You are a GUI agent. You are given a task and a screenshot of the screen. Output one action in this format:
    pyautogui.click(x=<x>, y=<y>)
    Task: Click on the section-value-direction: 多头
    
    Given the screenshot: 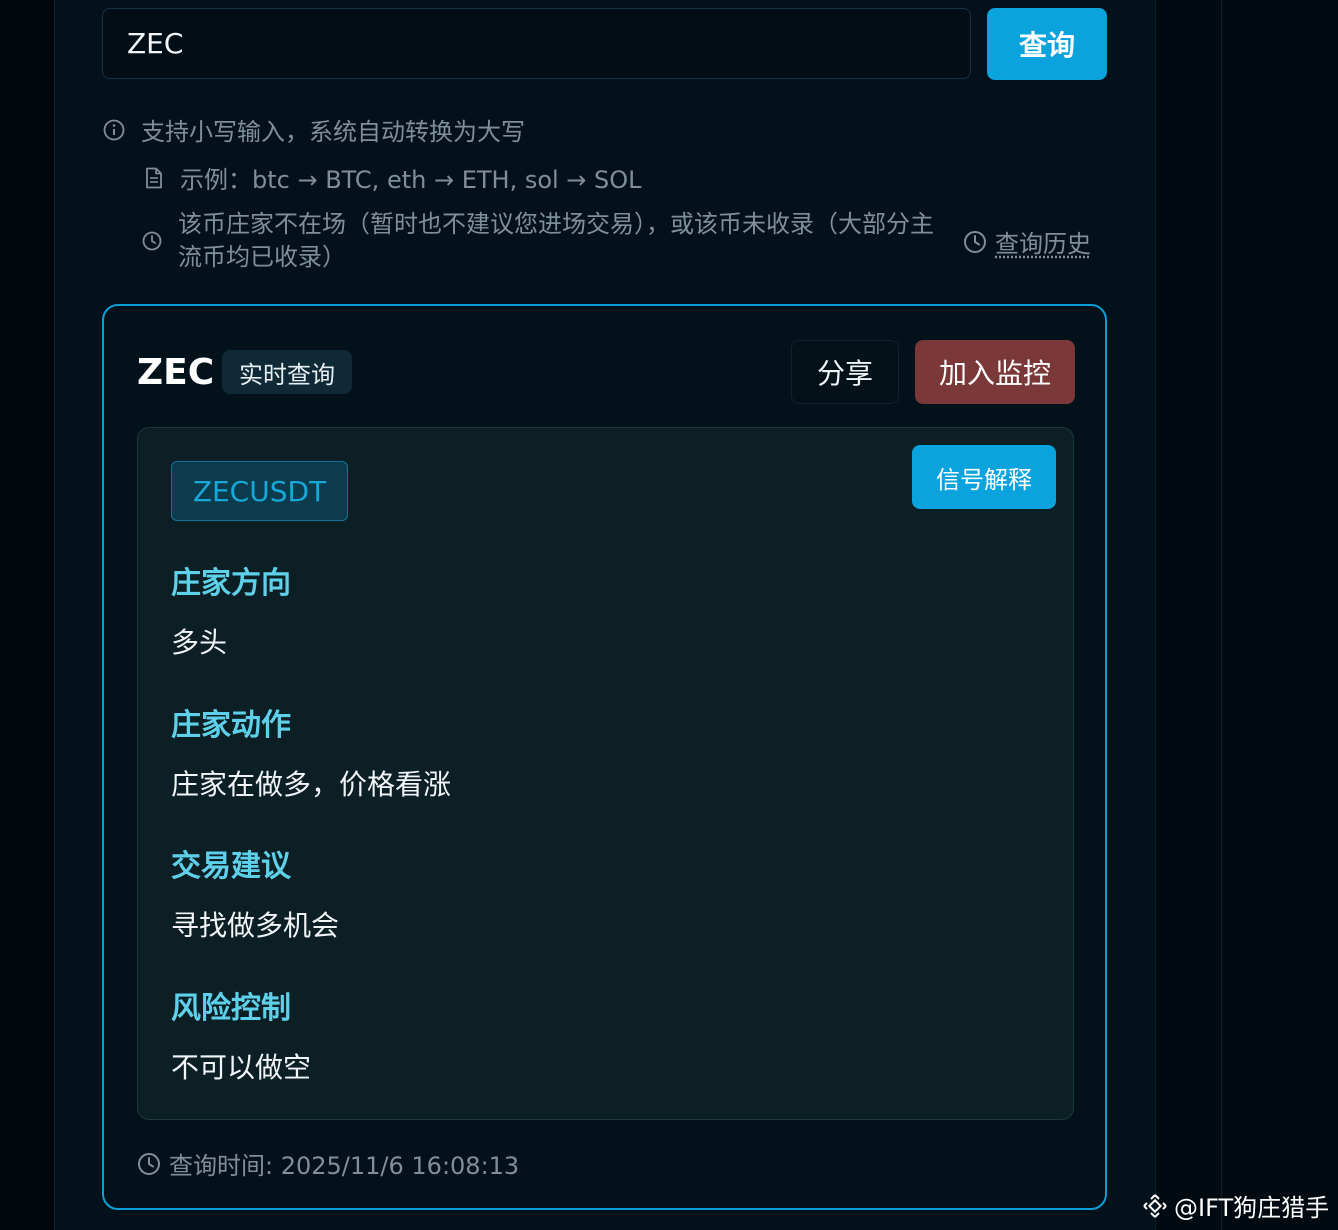 What is the action you would take?
    pyautogui.click(x=199, y=642)
    